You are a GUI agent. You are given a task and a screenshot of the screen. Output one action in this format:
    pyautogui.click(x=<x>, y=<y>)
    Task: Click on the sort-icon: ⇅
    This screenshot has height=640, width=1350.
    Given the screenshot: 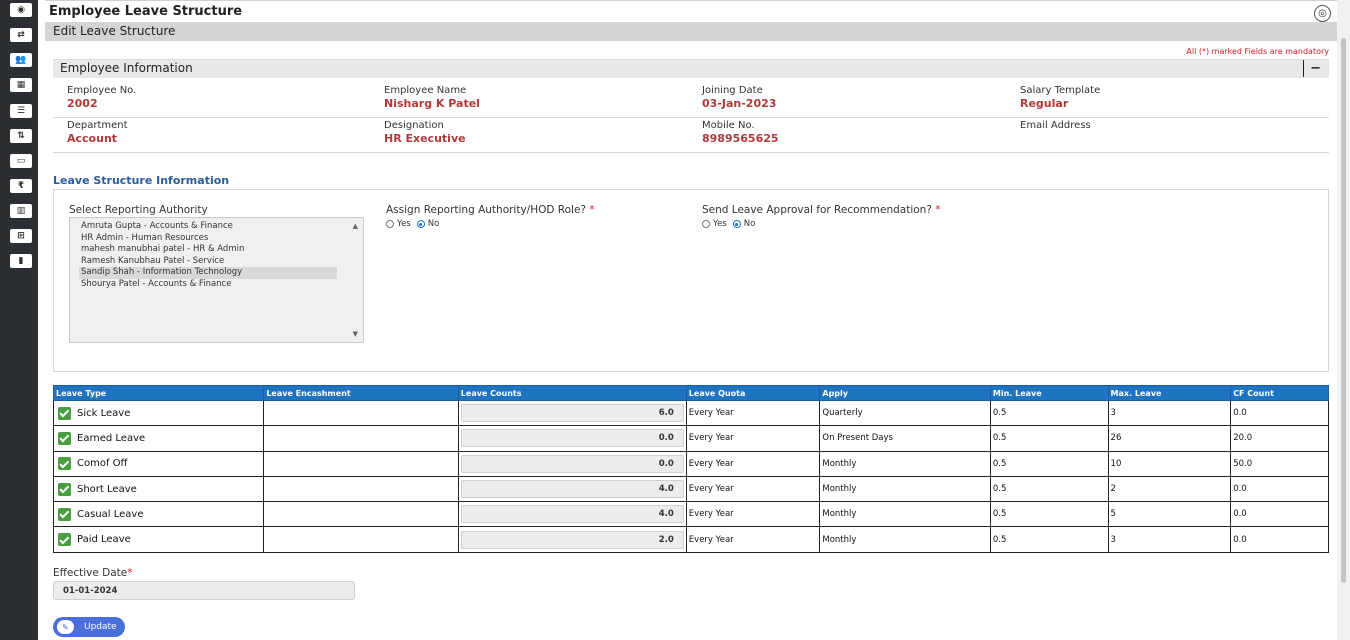 What is the action you would take?
    pyautogui.click(x=21, y=136)
    